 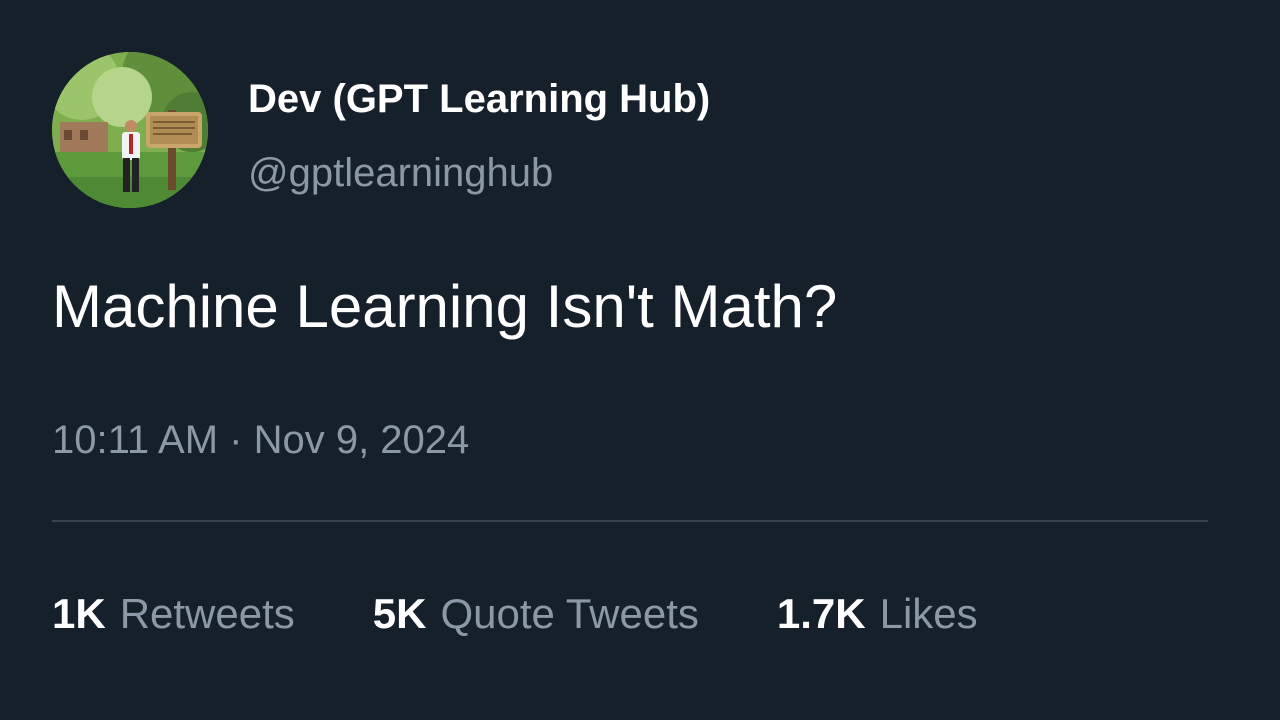 What do you see at coordinates (399, 613) in the screenshot?
I see `quote-tweets-count: 5K` at bounding box center [399, 613].